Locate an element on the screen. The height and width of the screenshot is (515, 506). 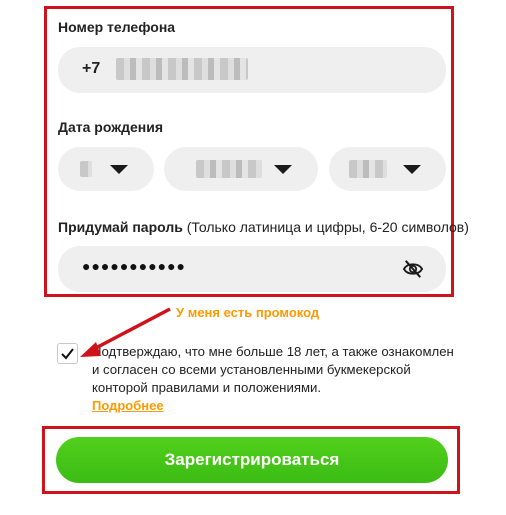
phone-label: Номер телефона is located at coordinates (117, 27).